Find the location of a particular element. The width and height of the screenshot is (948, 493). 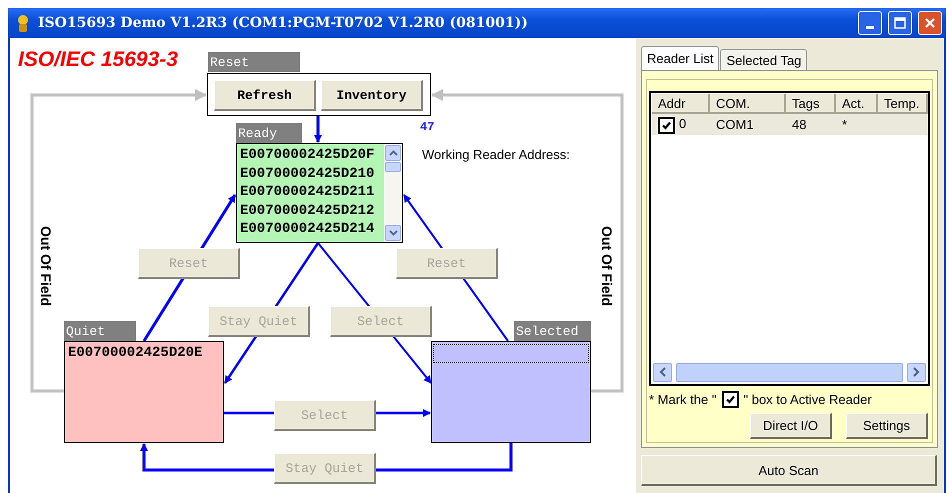

table-cell-text: COM1 is located at coordinates (735, 124).